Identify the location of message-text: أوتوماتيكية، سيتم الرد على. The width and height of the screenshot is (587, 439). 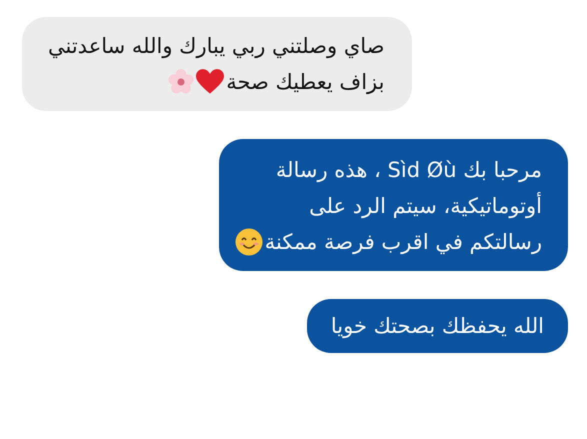
(425, 205).